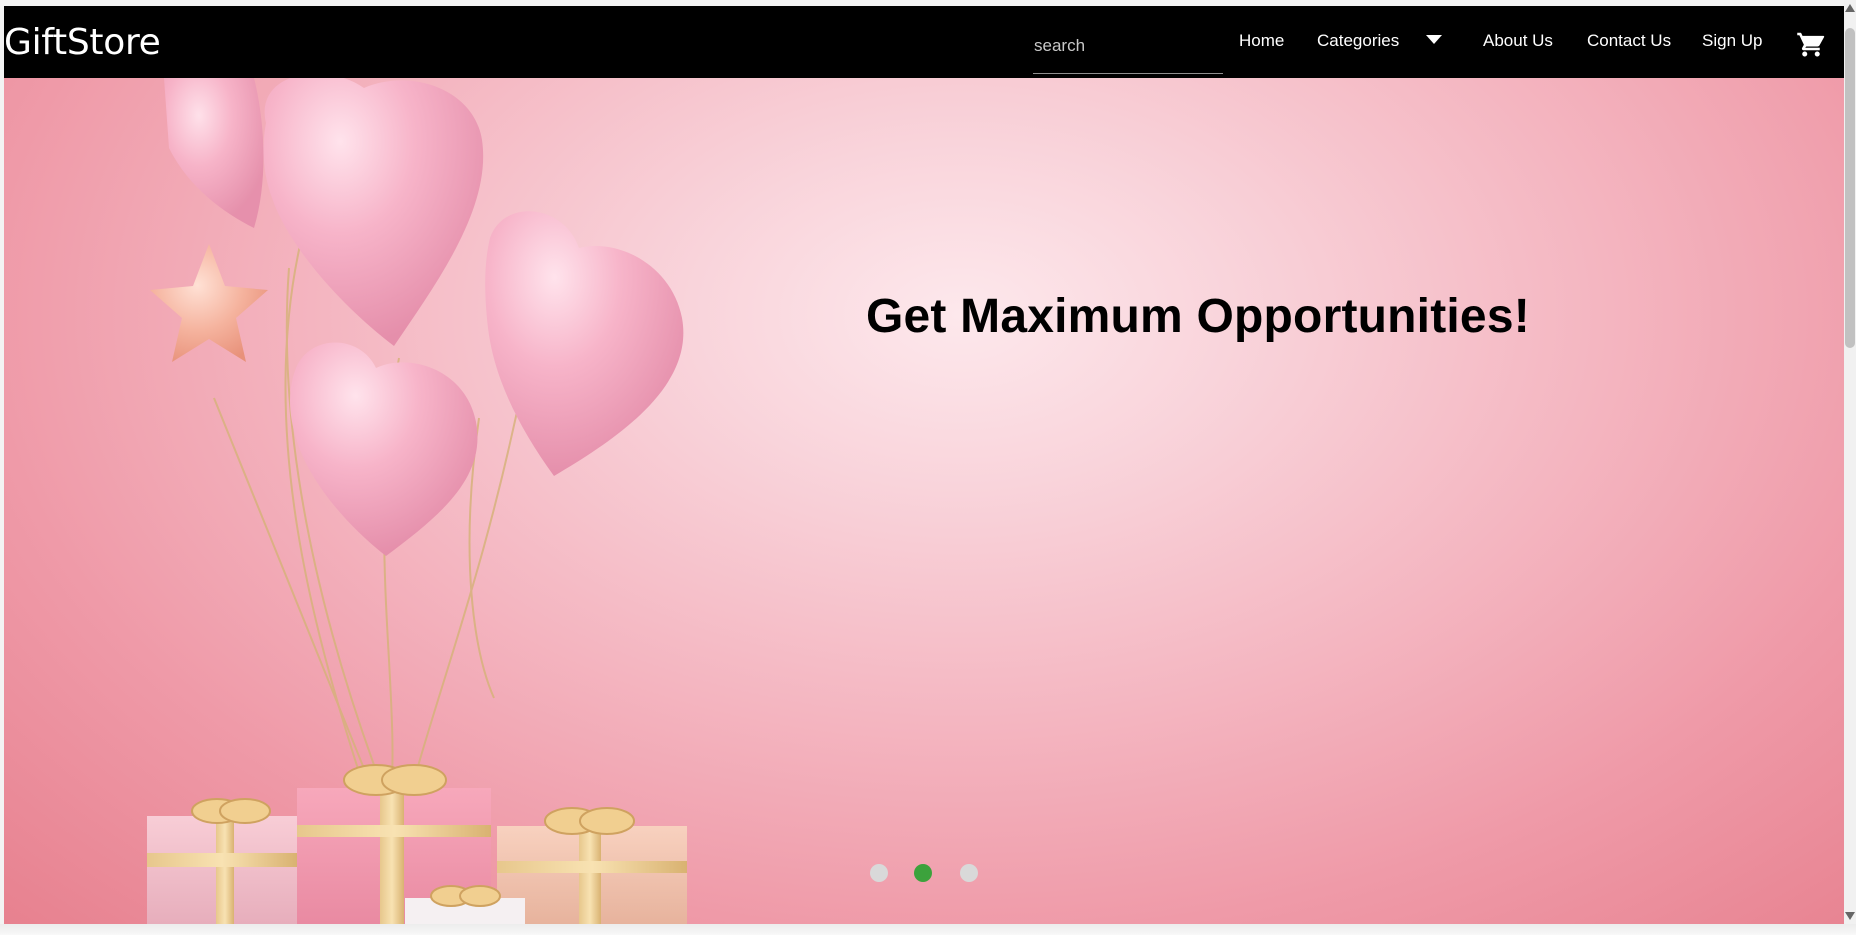  Describe the element at coordinates (1850, 8) in the screenshot. I see `scroll-up-icon` at that location.